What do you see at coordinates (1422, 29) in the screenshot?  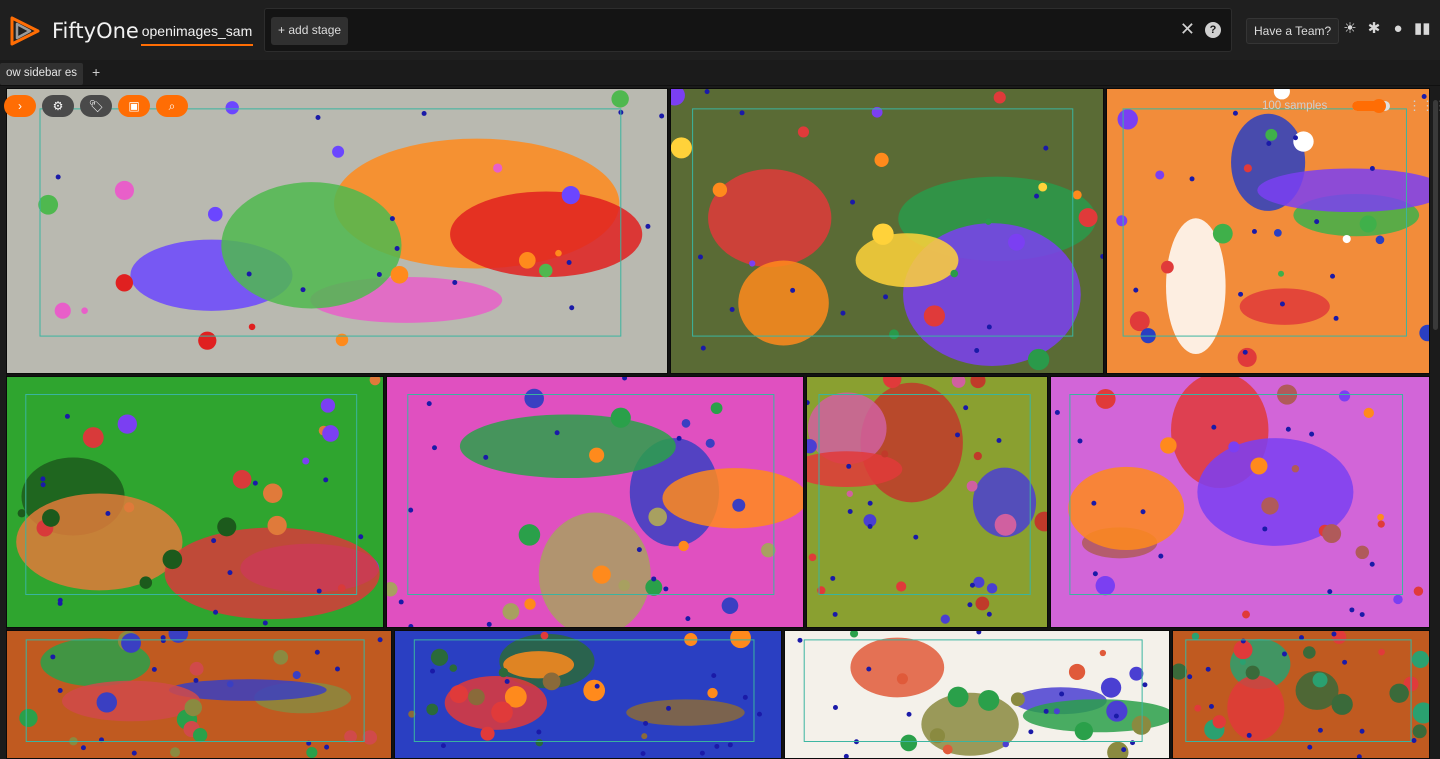 I see `docs-icon: ▮▮` at bounding box center [1422, 29].